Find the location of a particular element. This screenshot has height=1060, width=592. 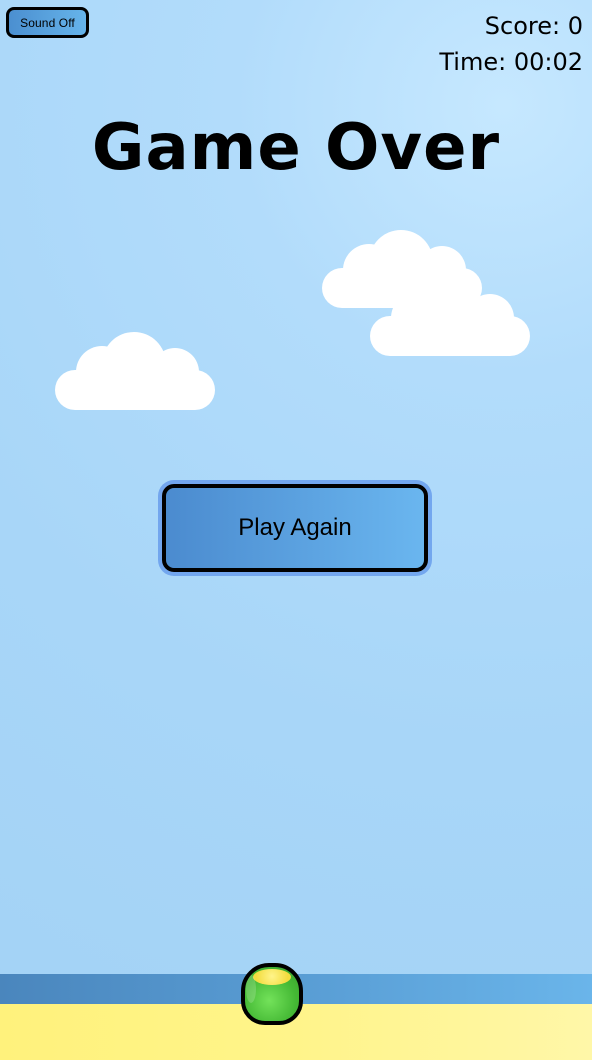

play-again-button: Play Again is located at coordinates (295, 528).